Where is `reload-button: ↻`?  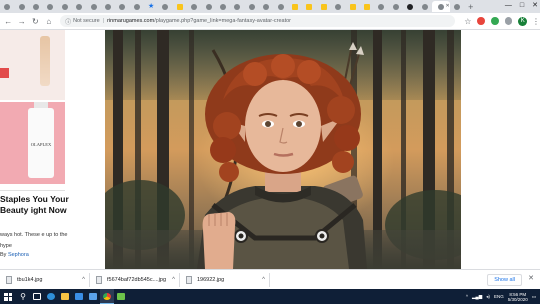 reload-button: ↻ is located at coordinates (35, 21).